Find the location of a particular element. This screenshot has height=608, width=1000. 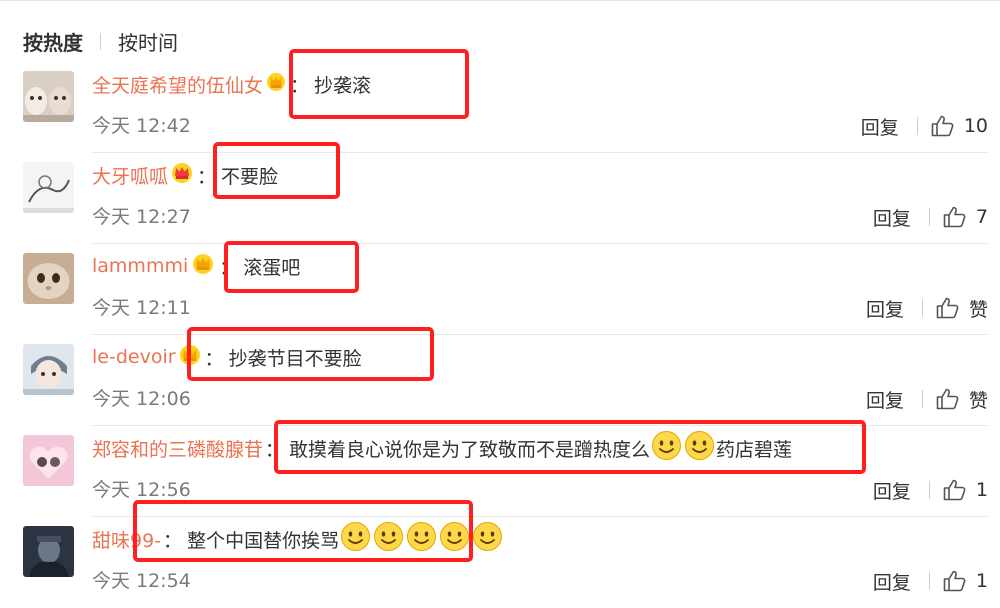

like-count: 10 is located at coordinates (975, 126).